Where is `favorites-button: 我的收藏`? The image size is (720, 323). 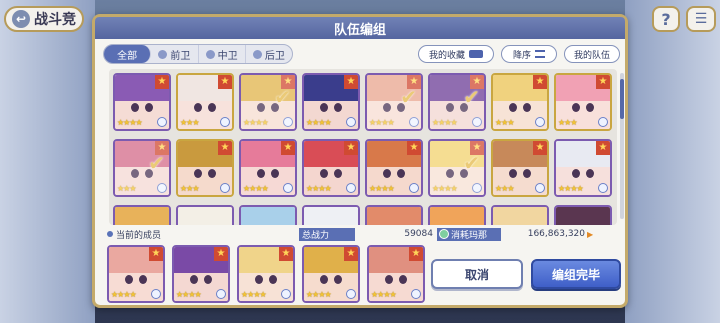 favorites-button: 我的收藏 is located at coordinates (456, 54).